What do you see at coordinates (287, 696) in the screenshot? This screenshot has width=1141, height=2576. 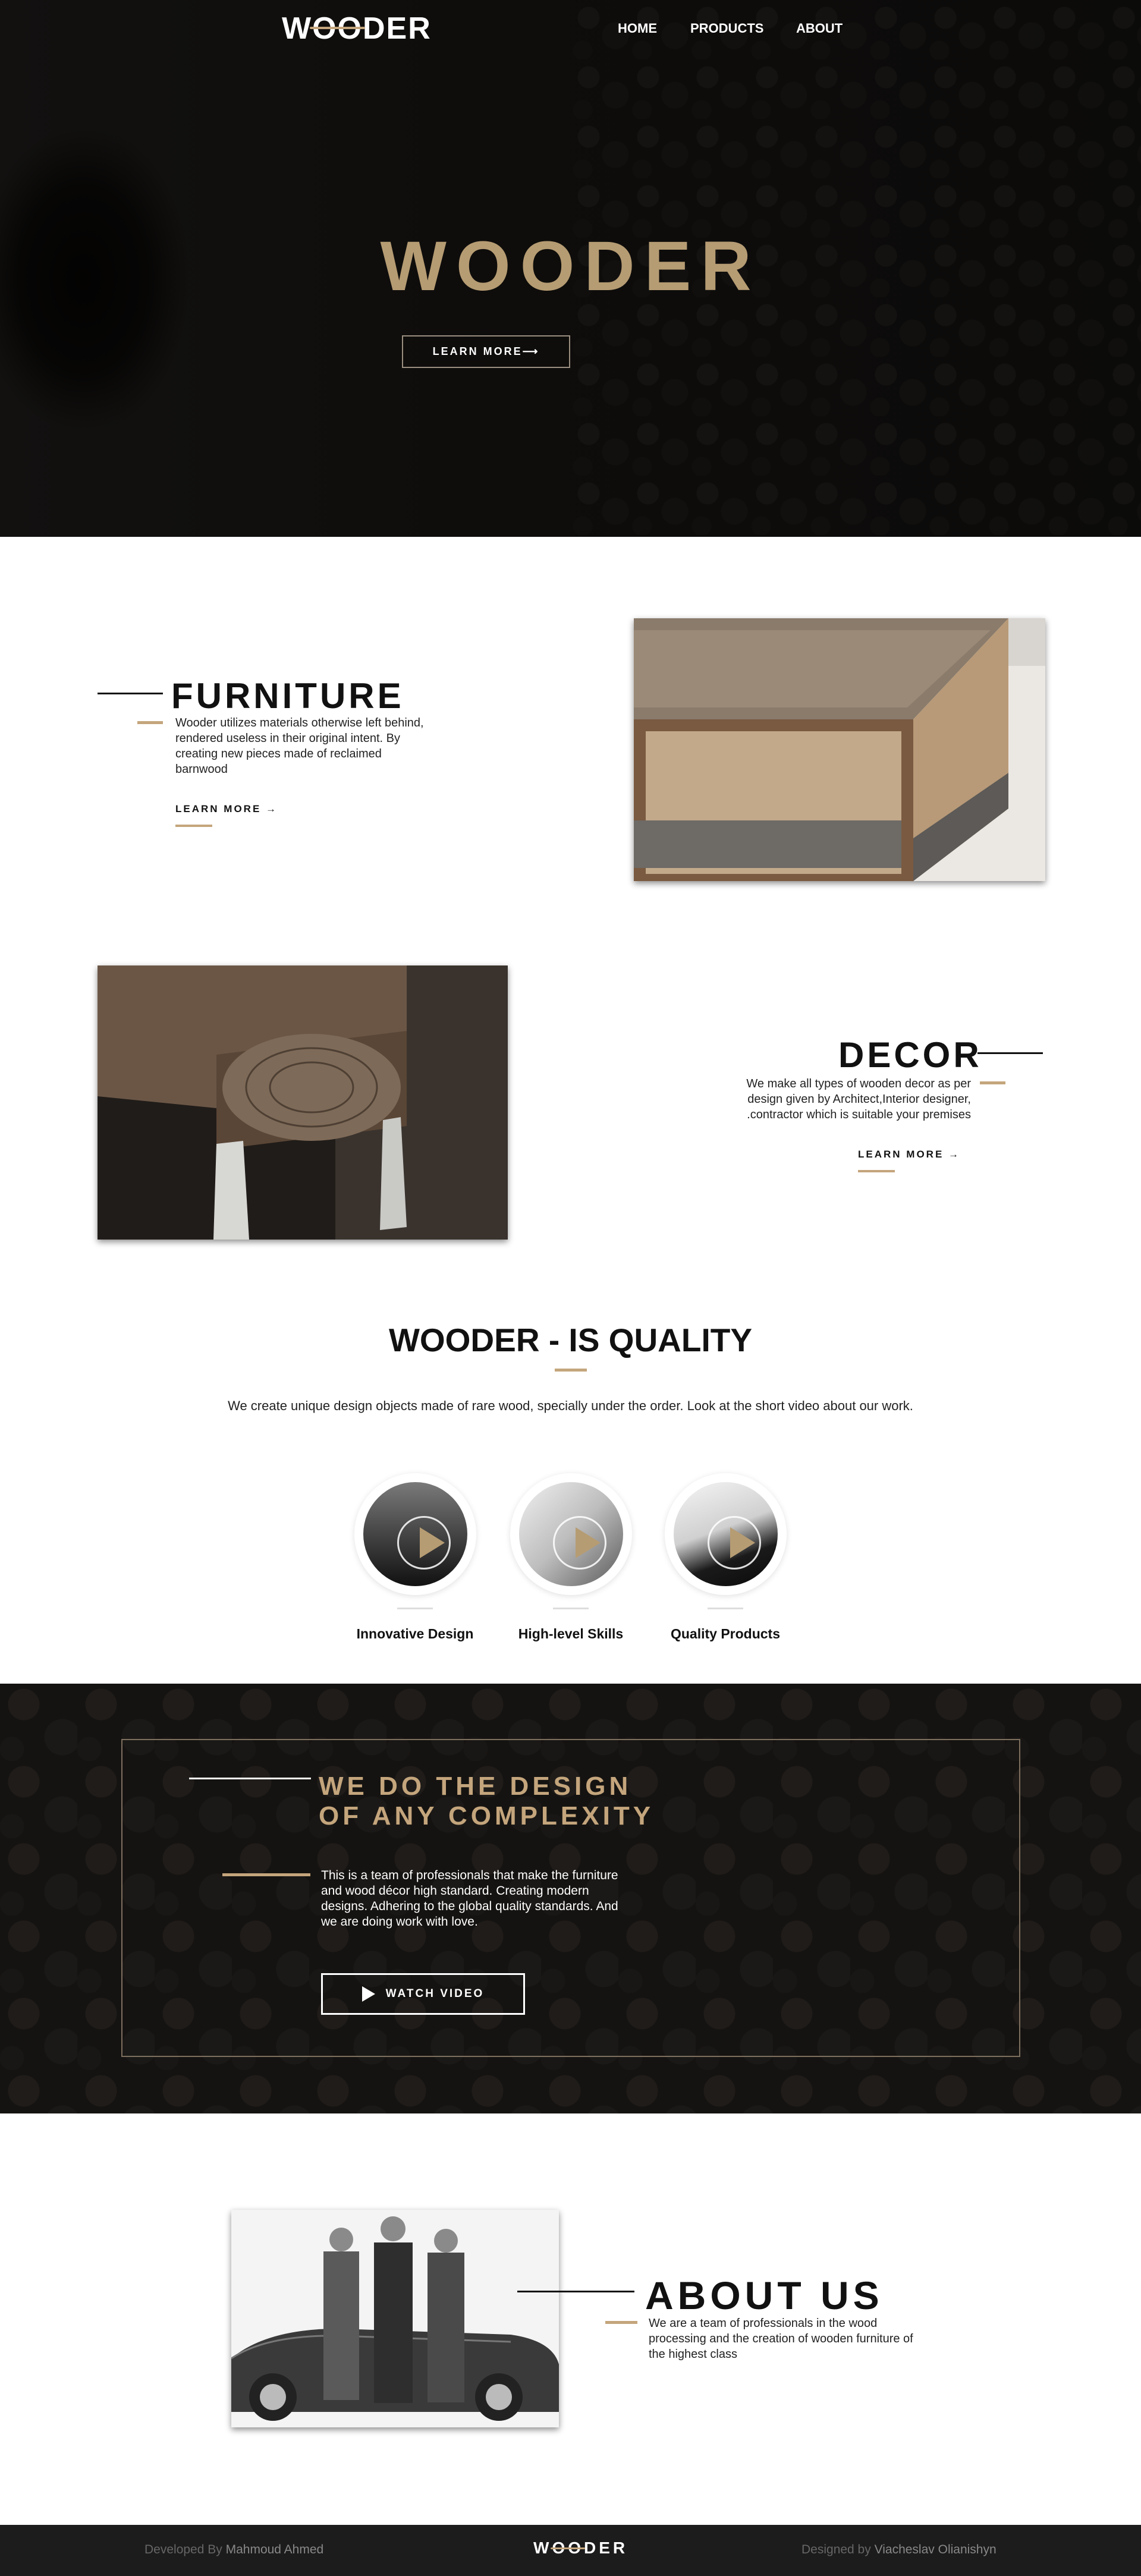 I see `furniture-title: FURNITURE` at bounding box center [287, 696].